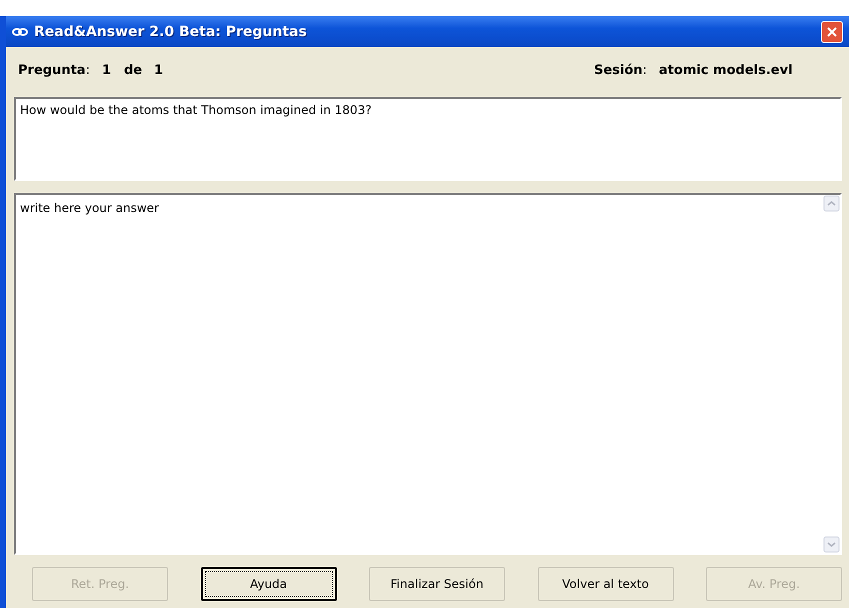  What do you see at coordinates (159, 70) in the screenshot?
I see `question-total: 1` at bounding box center [159, 70].